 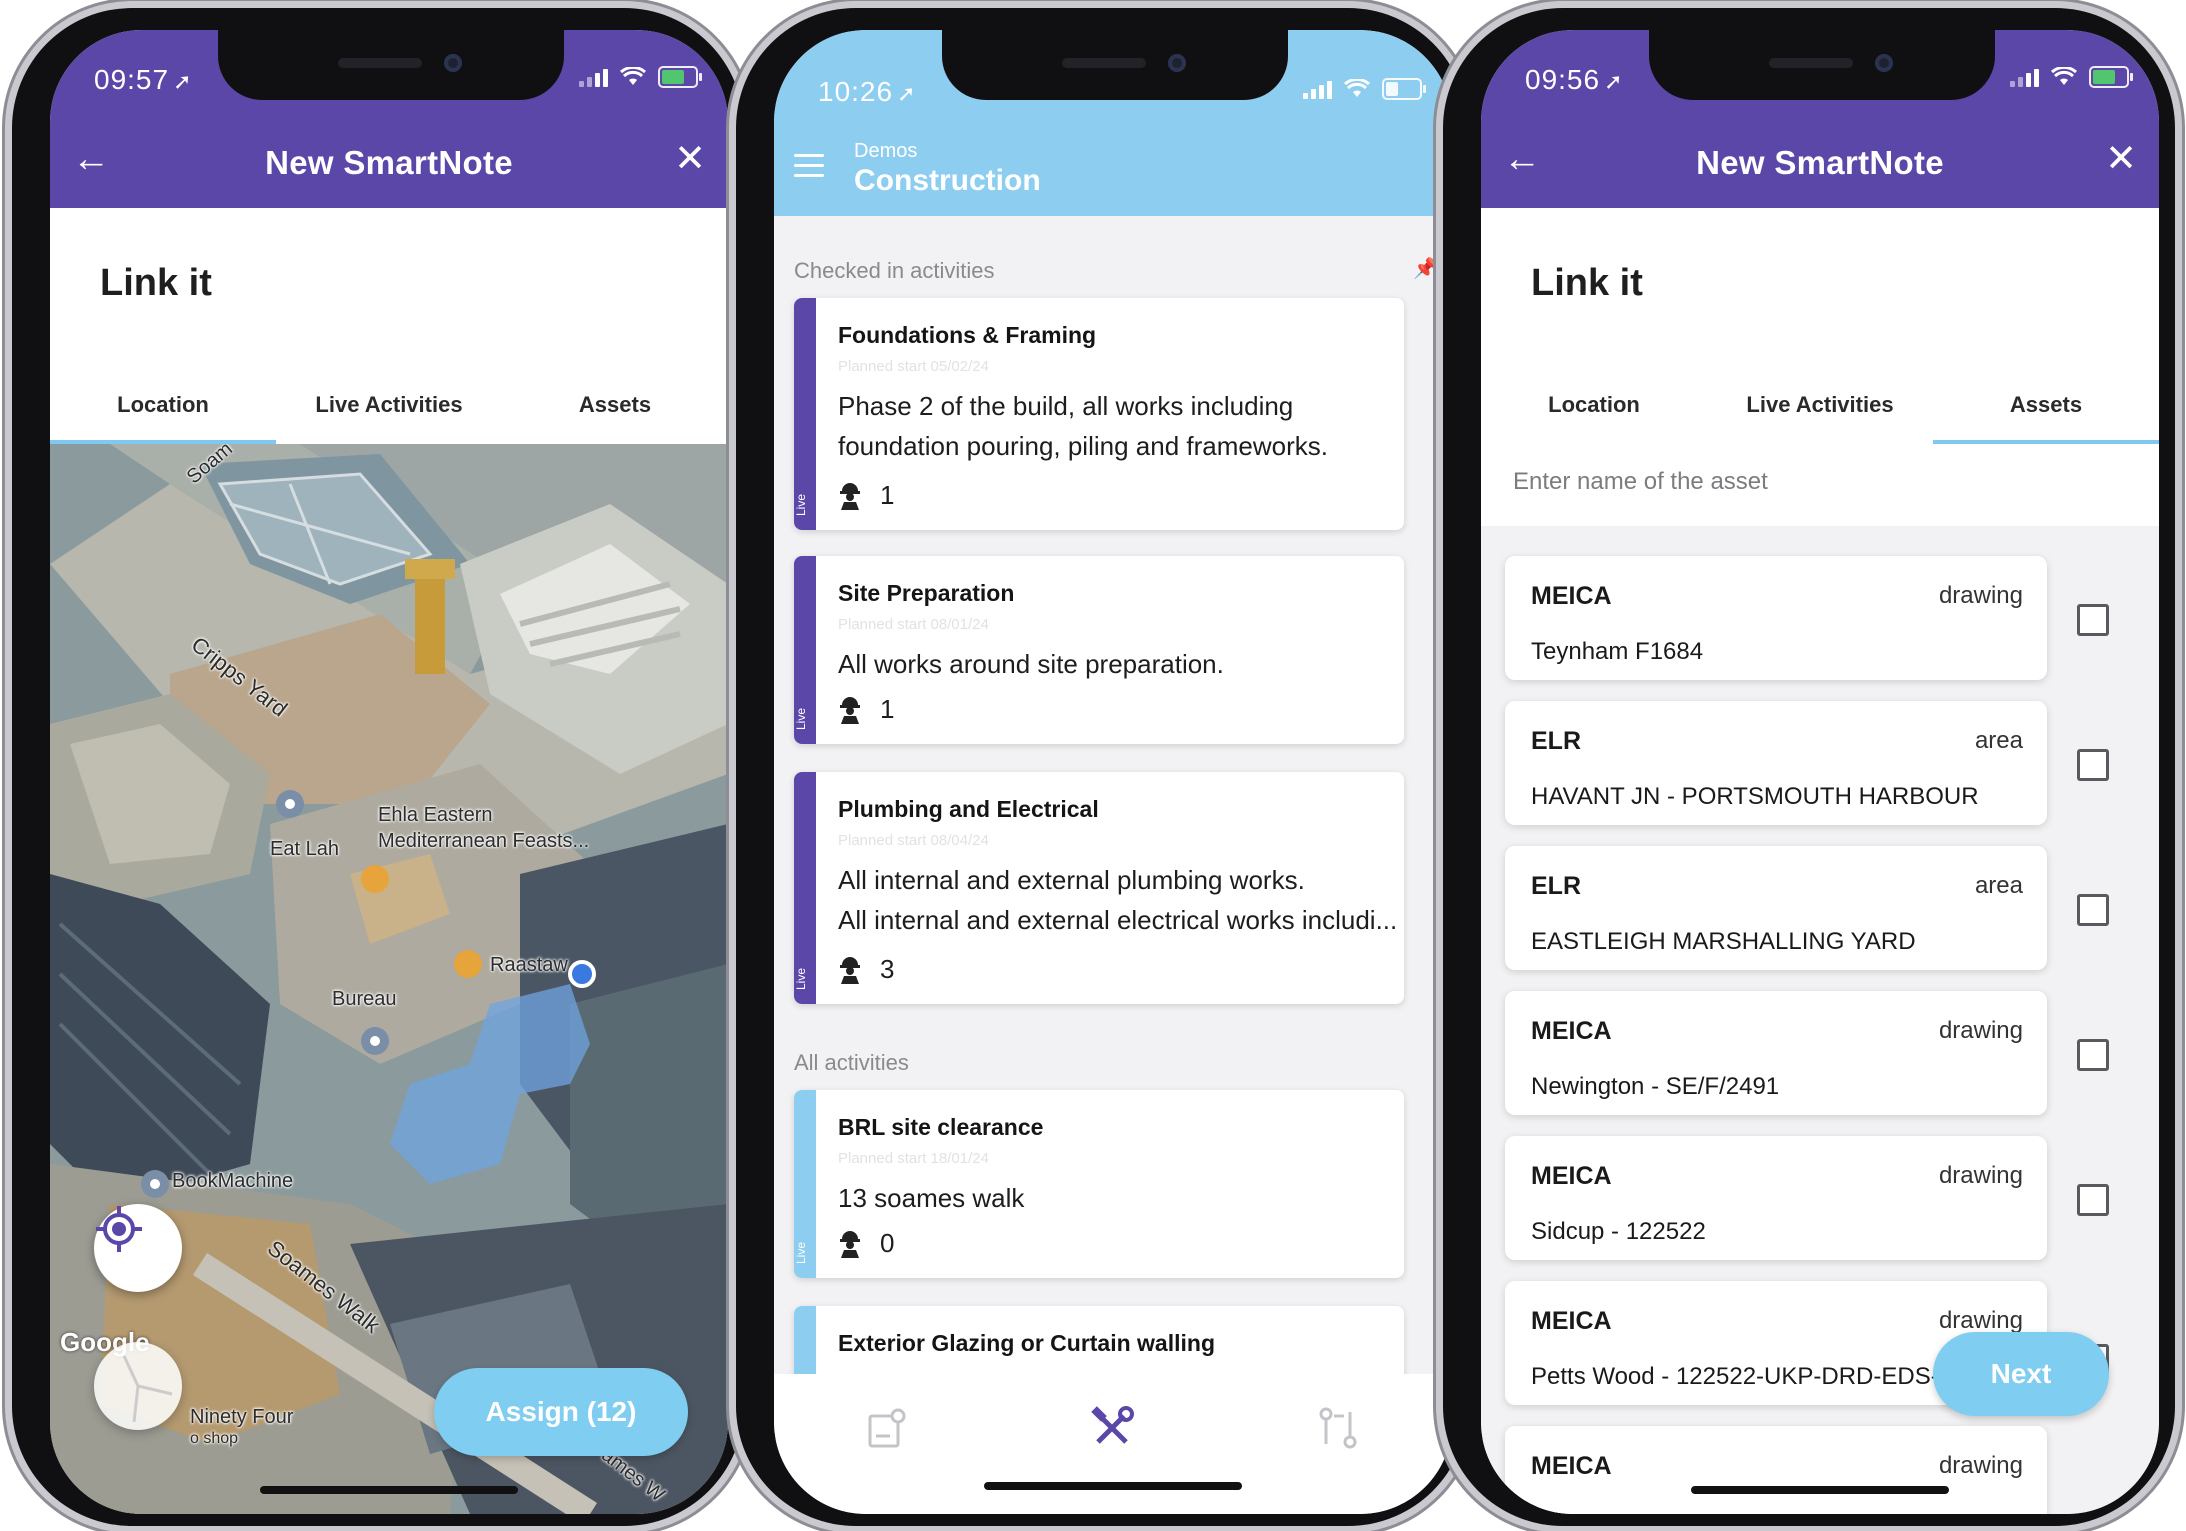 What do you see at coordinates (1425, 268) in the screenshot?
I see `pin-icon: 📌` at bounding box center [1425, 268].